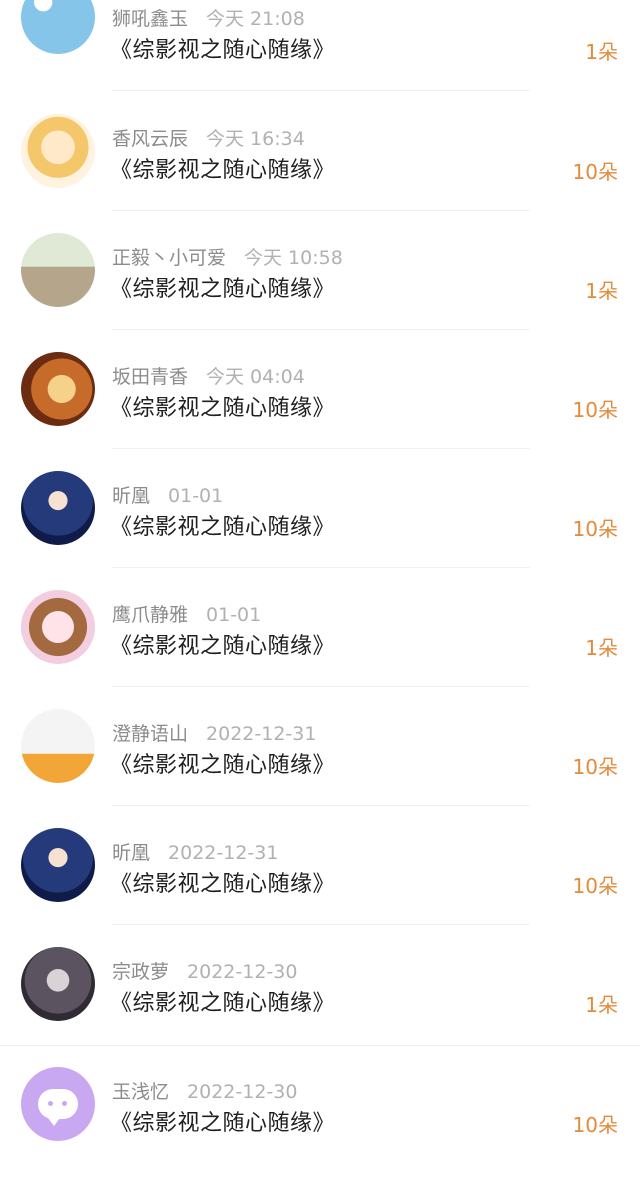  I want to click on item-meta: 玉浅忆 2022-12-30, so click(204, 1092).